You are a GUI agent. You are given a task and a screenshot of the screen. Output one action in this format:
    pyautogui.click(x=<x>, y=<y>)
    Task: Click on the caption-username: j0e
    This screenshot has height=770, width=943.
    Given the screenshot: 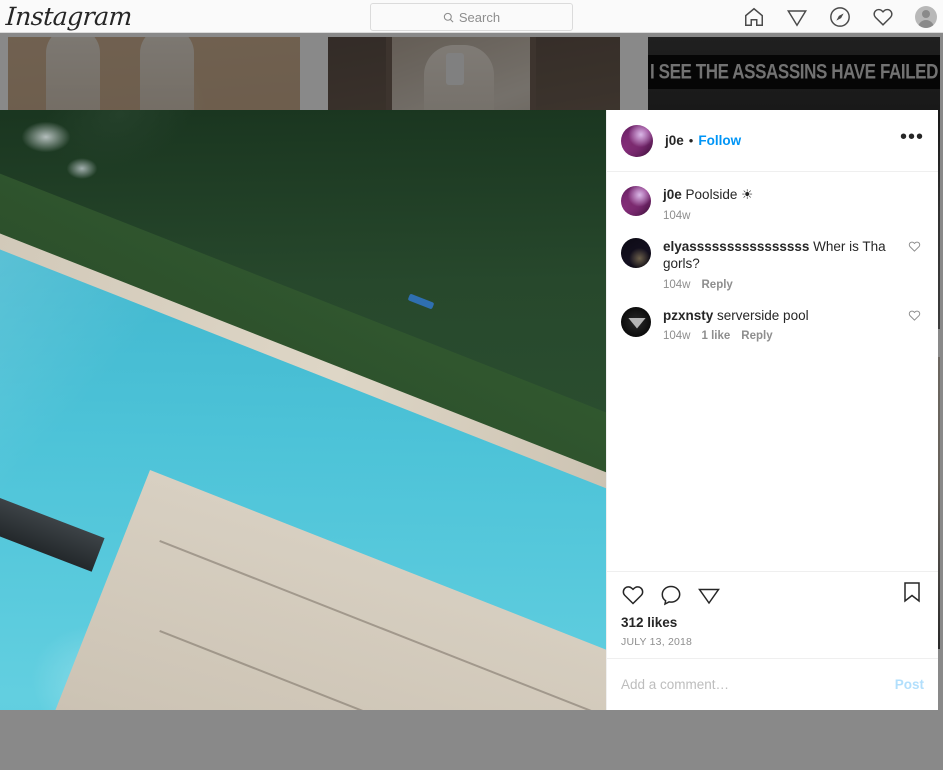 What is the action you would take?
    pyautogui.click(x=672, y=194)
    